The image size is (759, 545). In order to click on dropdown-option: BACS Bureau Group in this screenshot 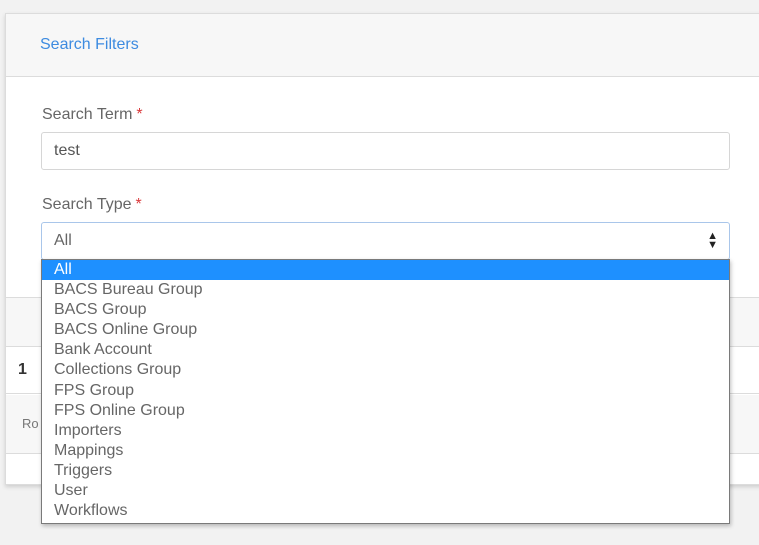, I will do `click(385, 290)`.